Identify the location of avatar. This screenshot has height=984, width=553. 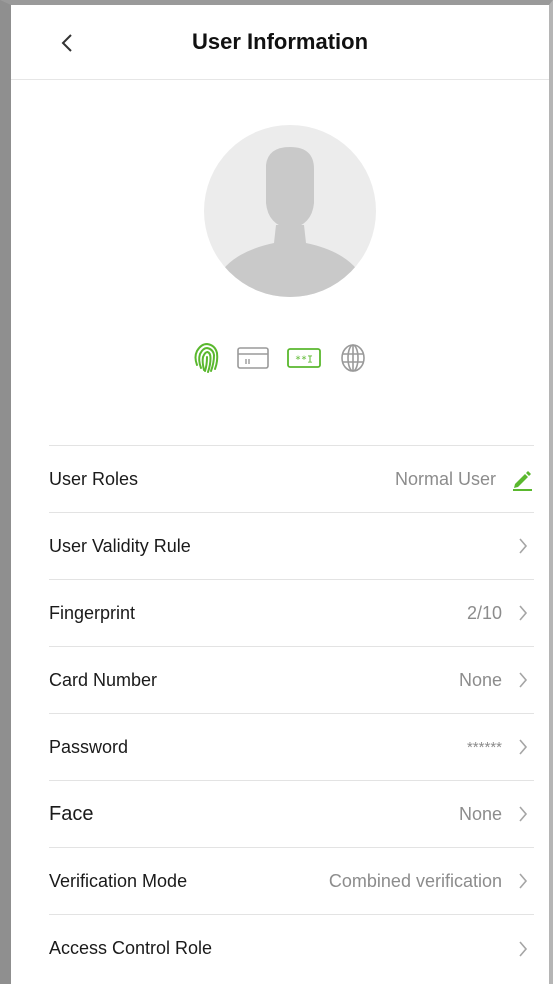
(290, 211).